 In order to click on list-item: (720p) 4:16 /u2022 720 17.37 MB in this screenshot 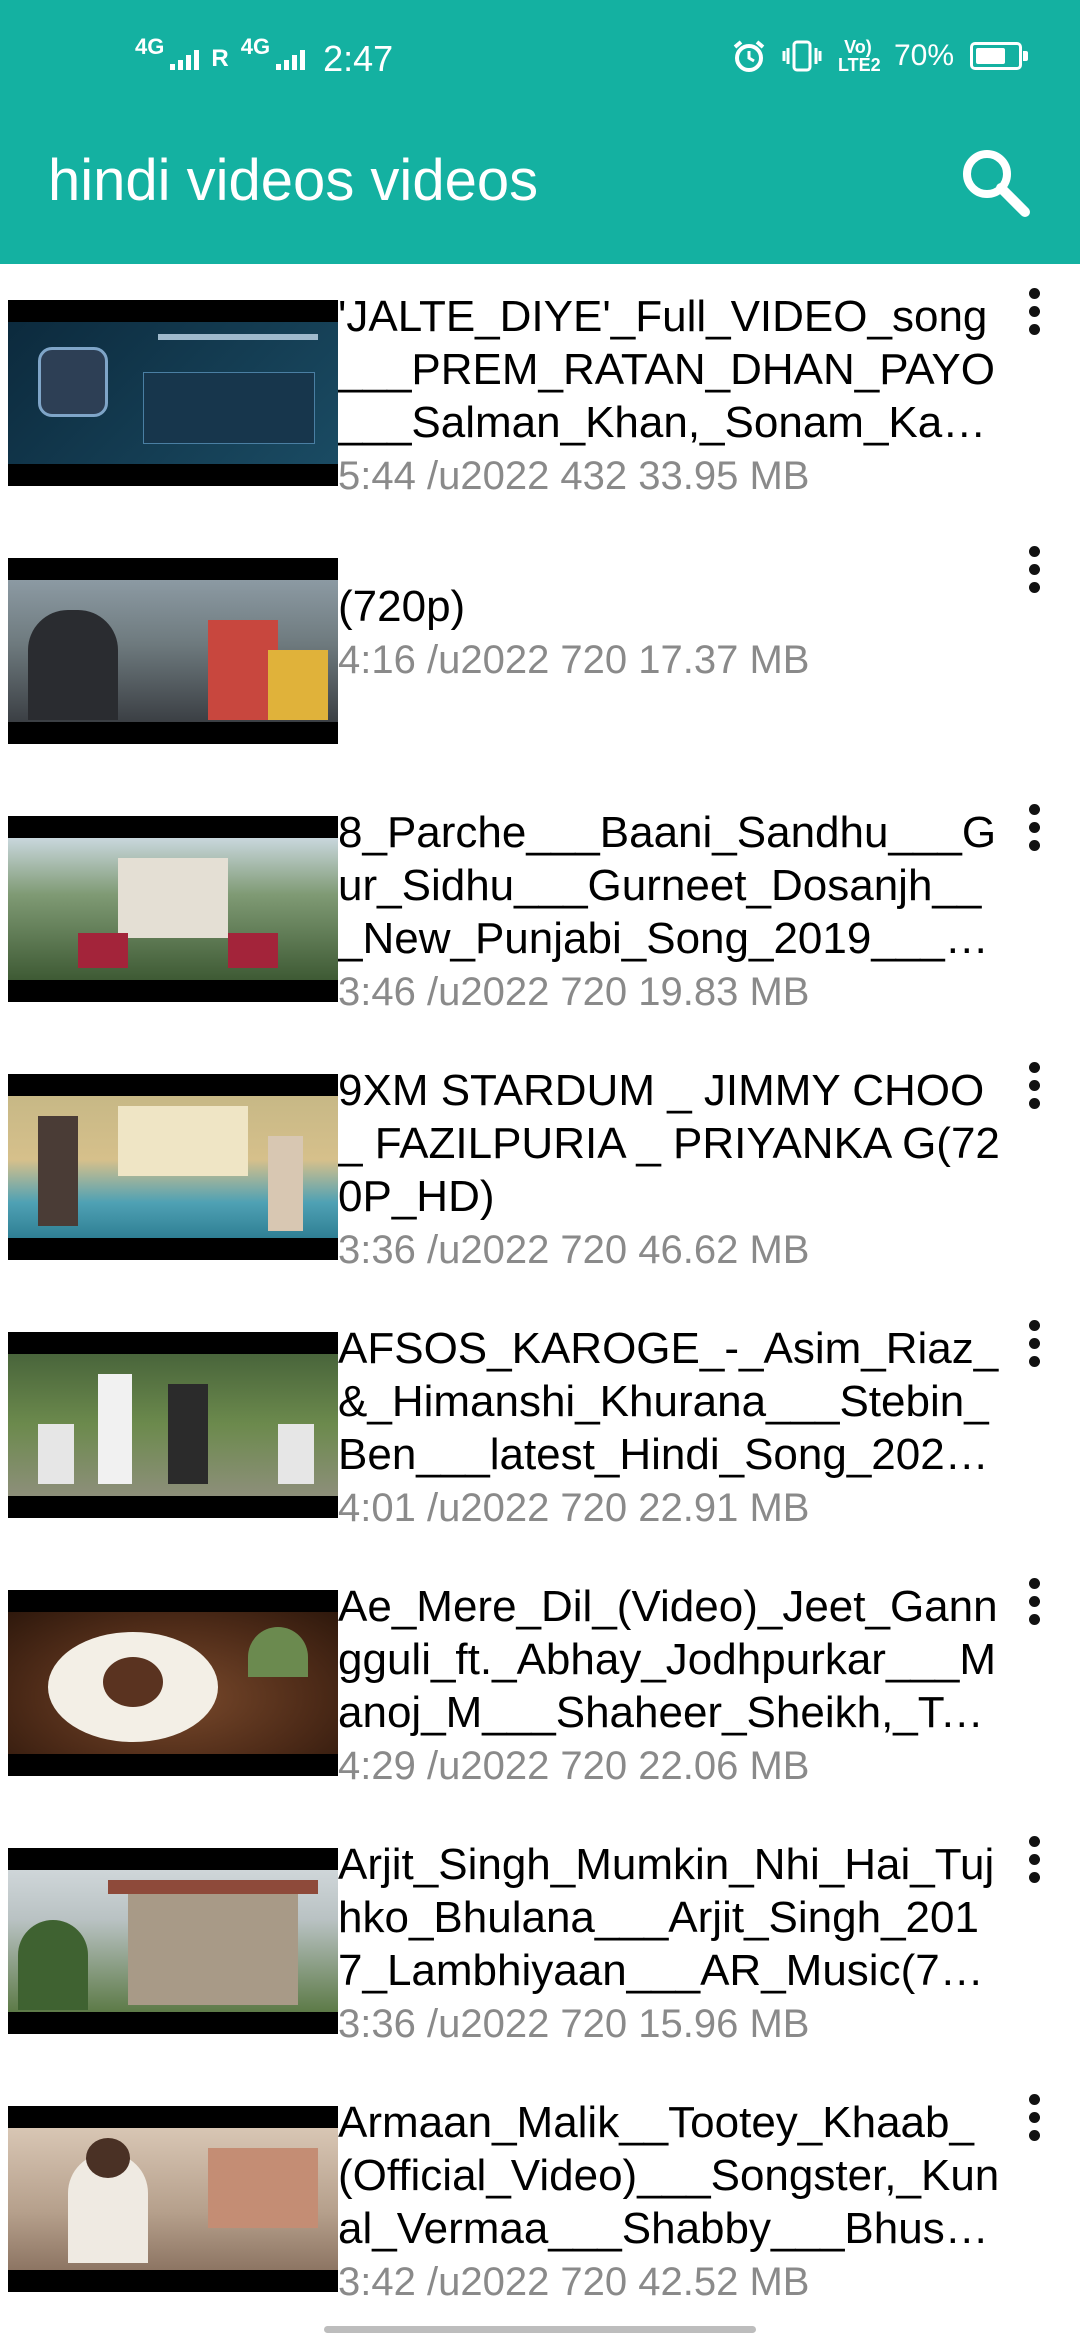, I will do `click(540, 651)`.